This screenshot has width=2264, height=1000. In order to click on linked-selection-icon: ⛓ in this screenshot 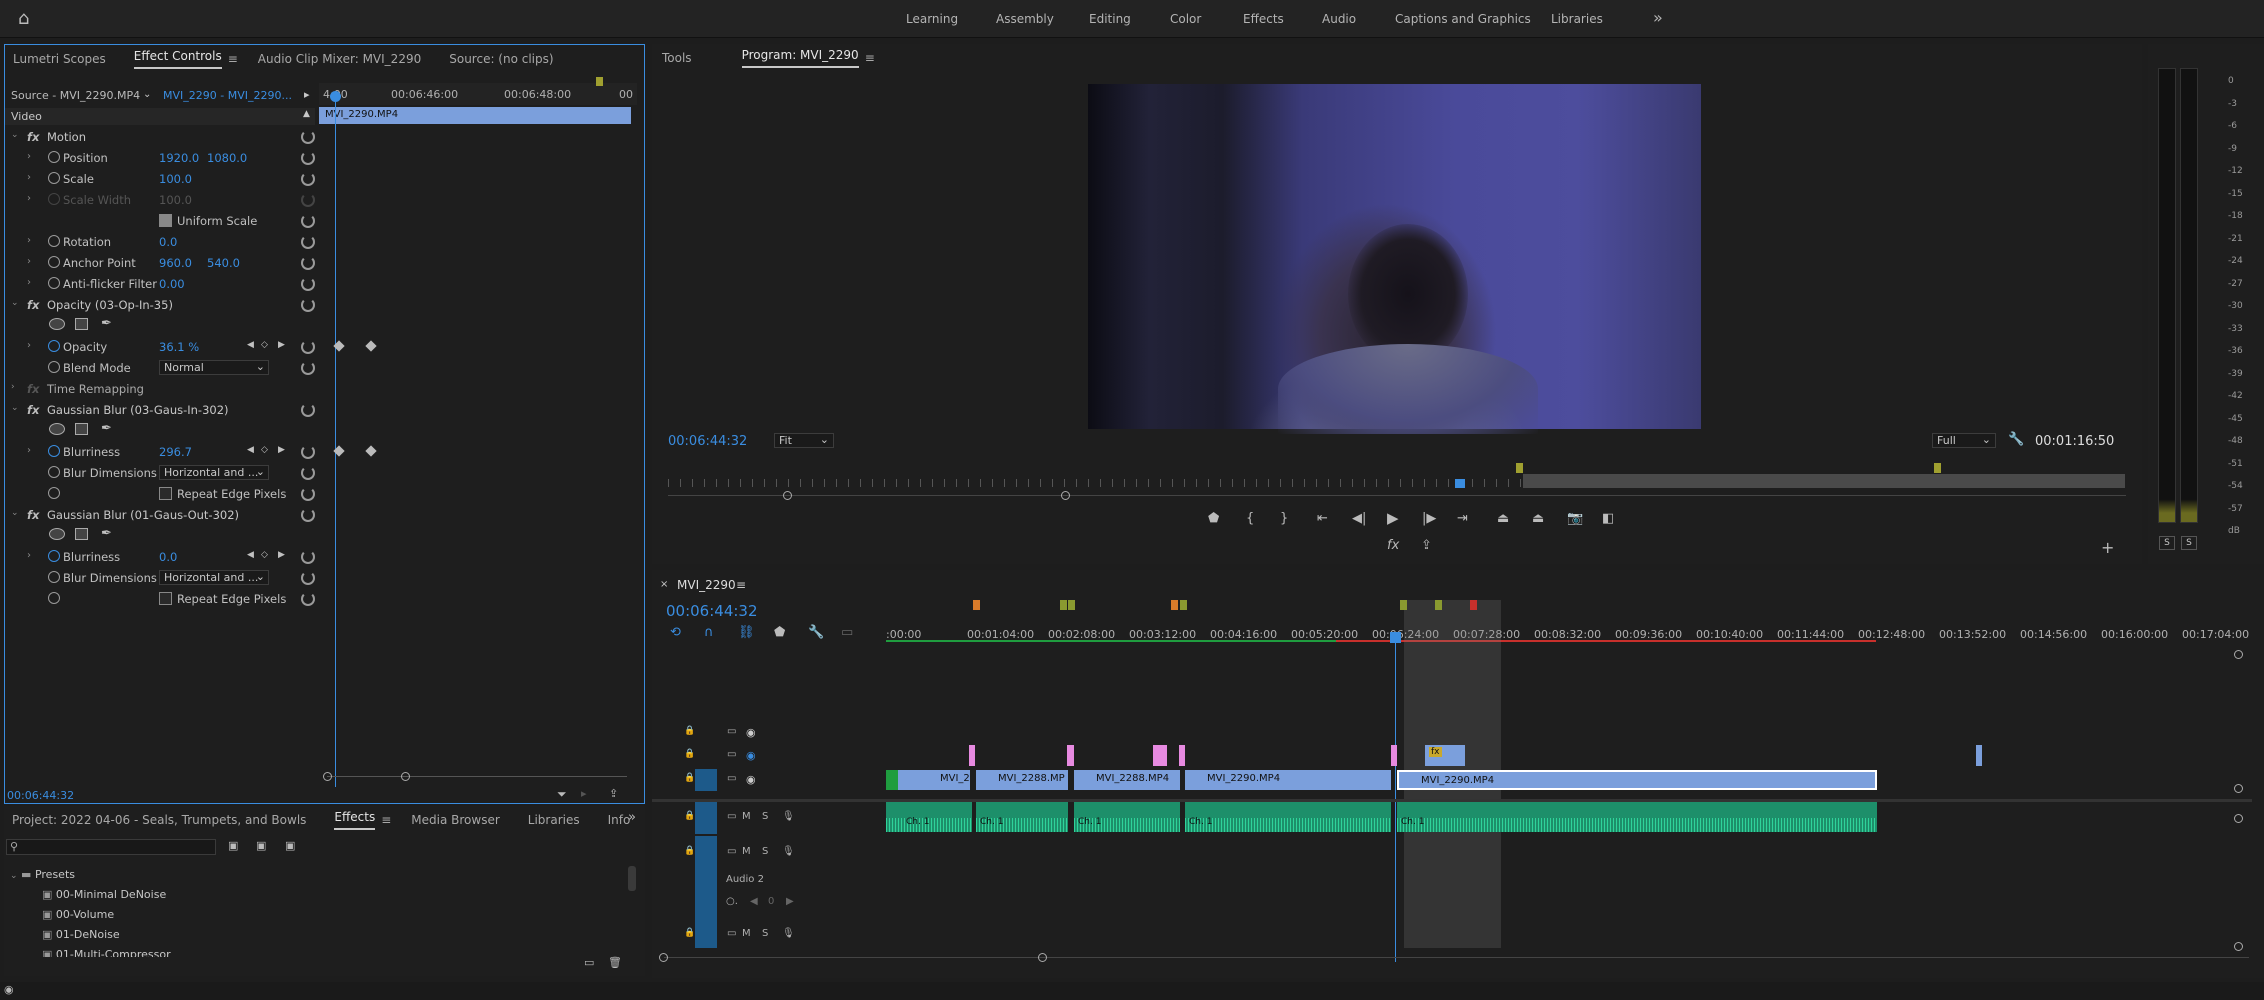, I will do `click(746, 632)`.